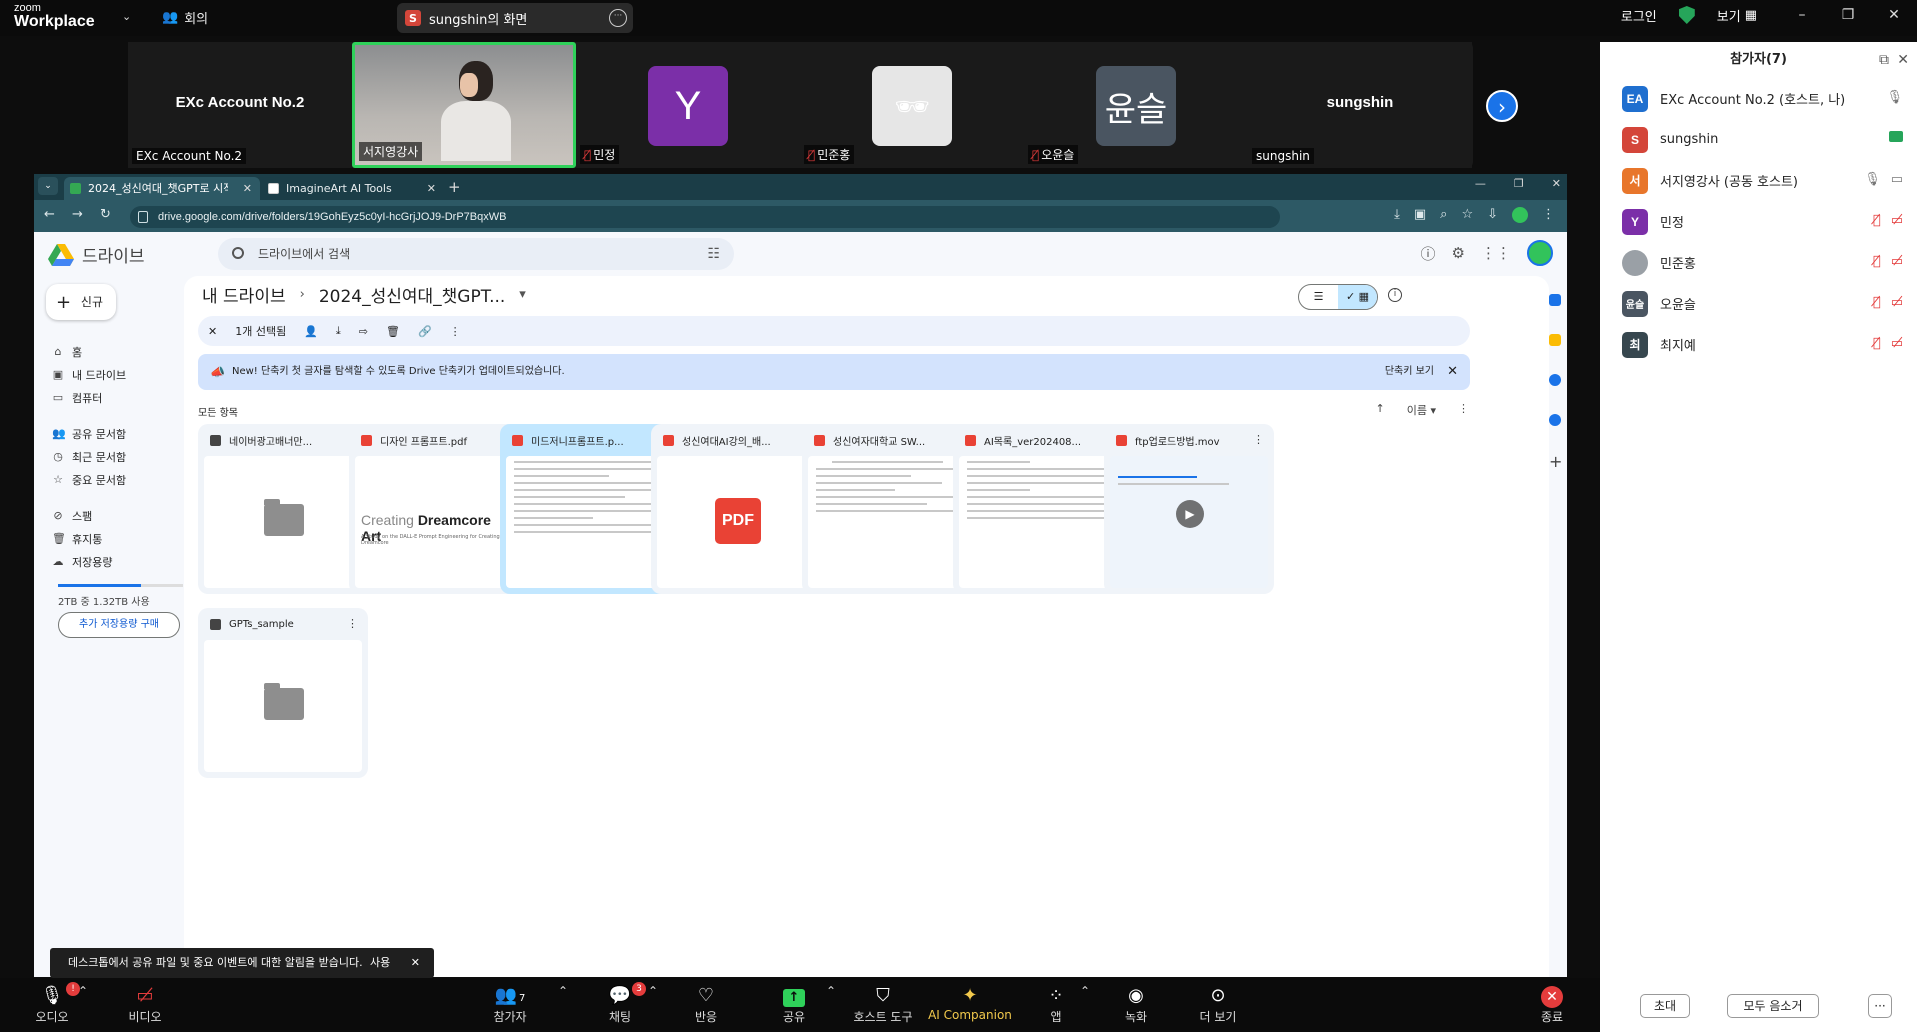 The width and height of the screenshot is (1917, 1032). I want to click on more-options-icon: ⋮, so click(1463, 410).